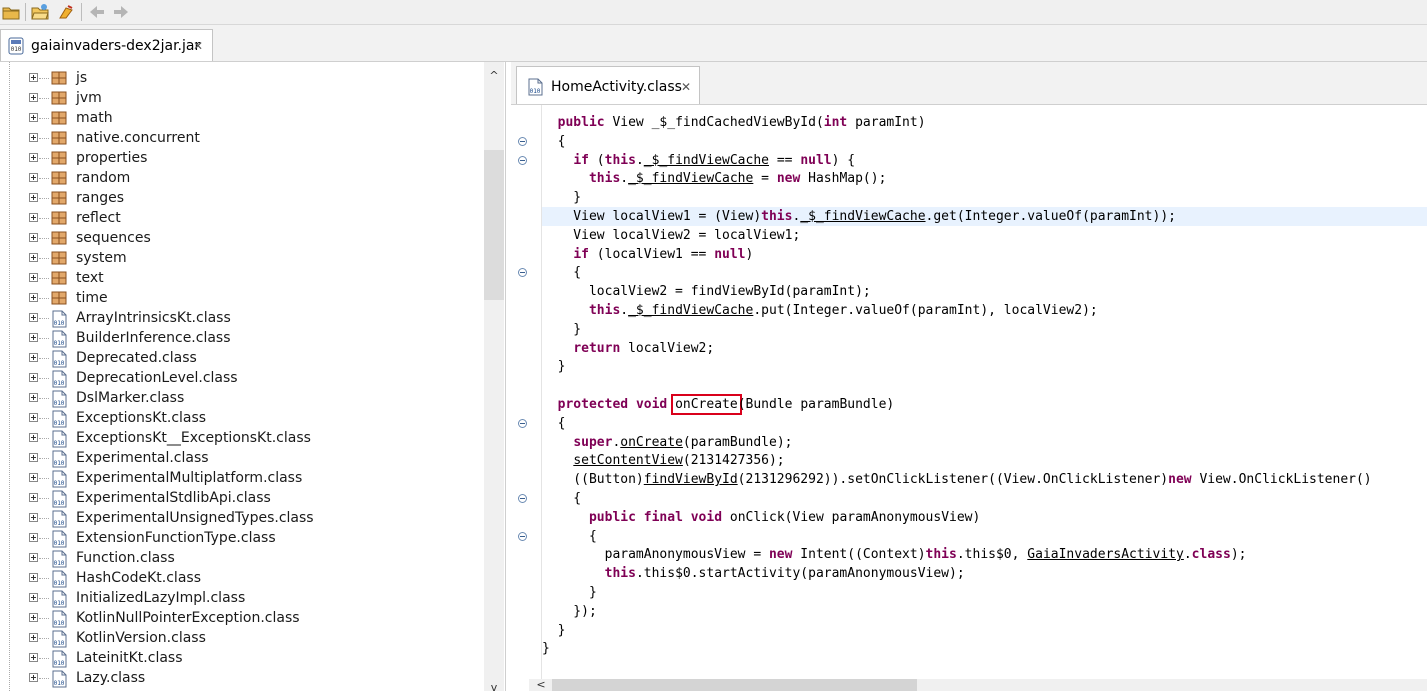 The width and height of the screenshot is (1427, 694). I want to click on editor-tab: 010 HomeActivity.class ✕, so click(608, 85).